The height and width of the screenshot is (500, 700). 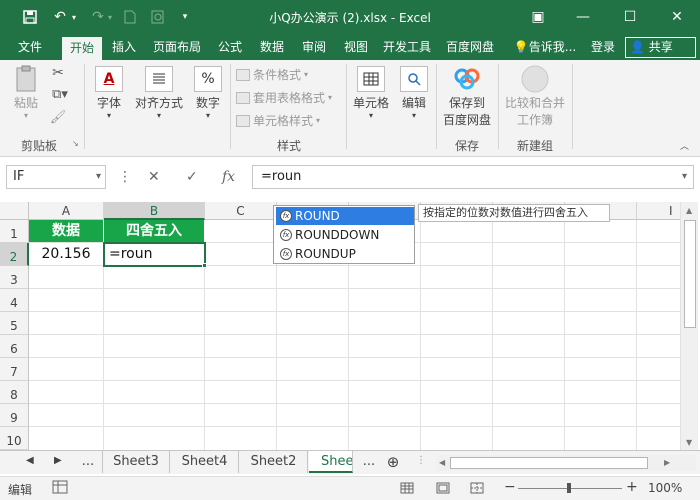 I want to click on scroll-down-icon: ▼, so click(x=689, y=442).